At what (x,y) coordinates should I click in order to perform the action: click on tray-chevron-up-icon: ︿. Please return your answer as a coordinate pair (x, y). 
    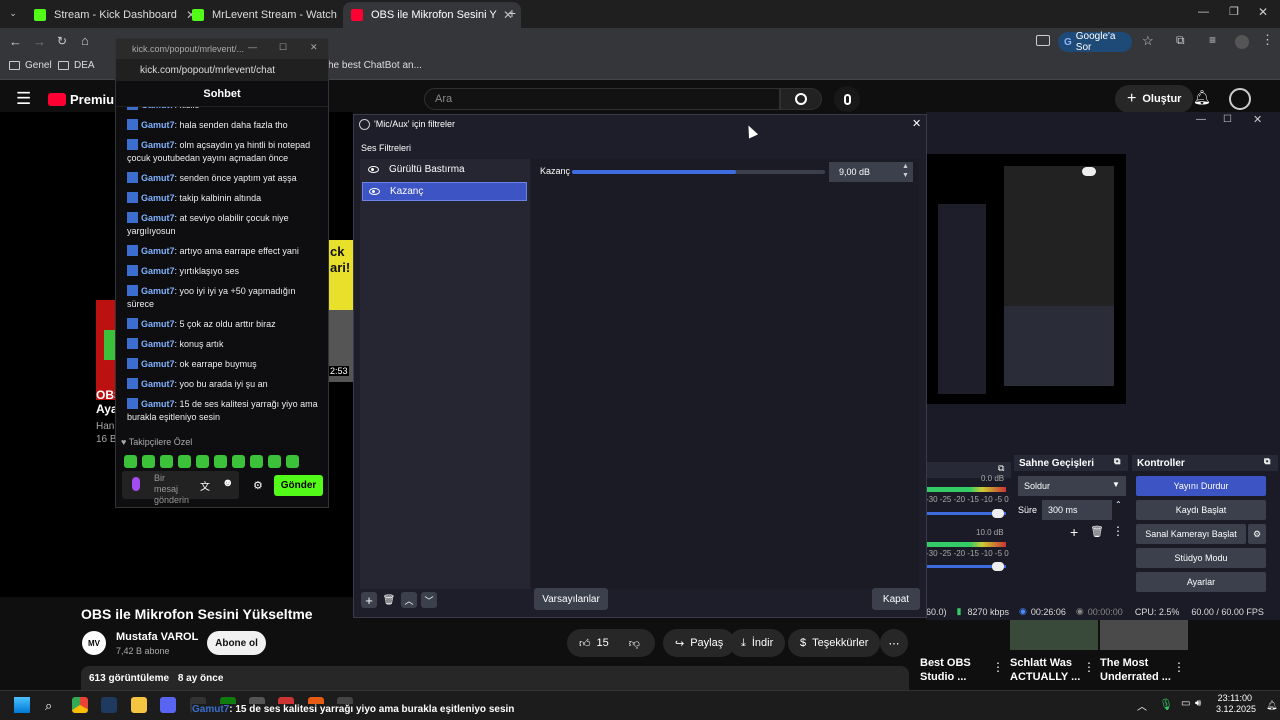
    Looking at the image, I should click on (1142, 705).